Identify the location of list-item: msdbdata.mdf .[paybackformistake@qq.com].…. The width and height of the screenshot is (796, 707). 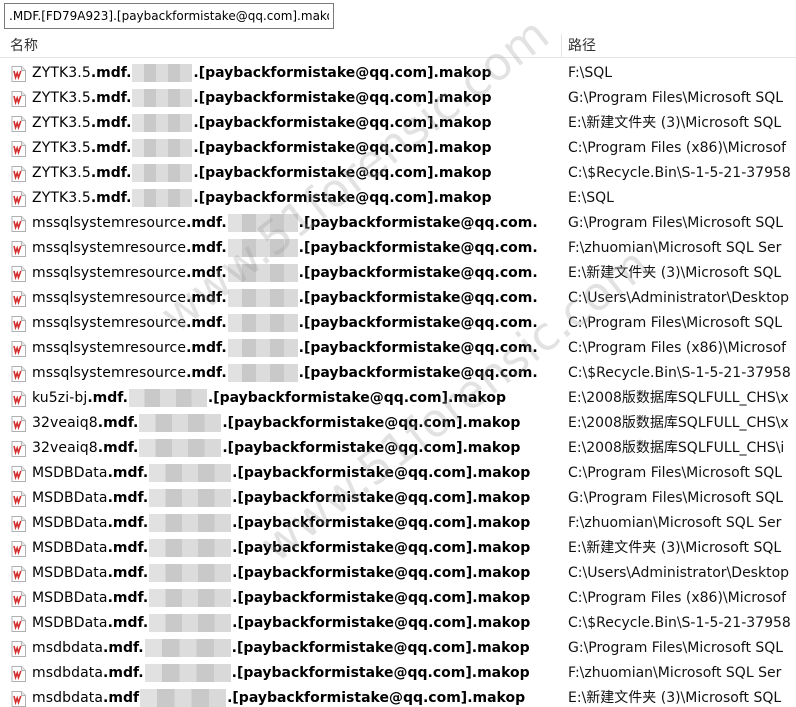
(398, 696).